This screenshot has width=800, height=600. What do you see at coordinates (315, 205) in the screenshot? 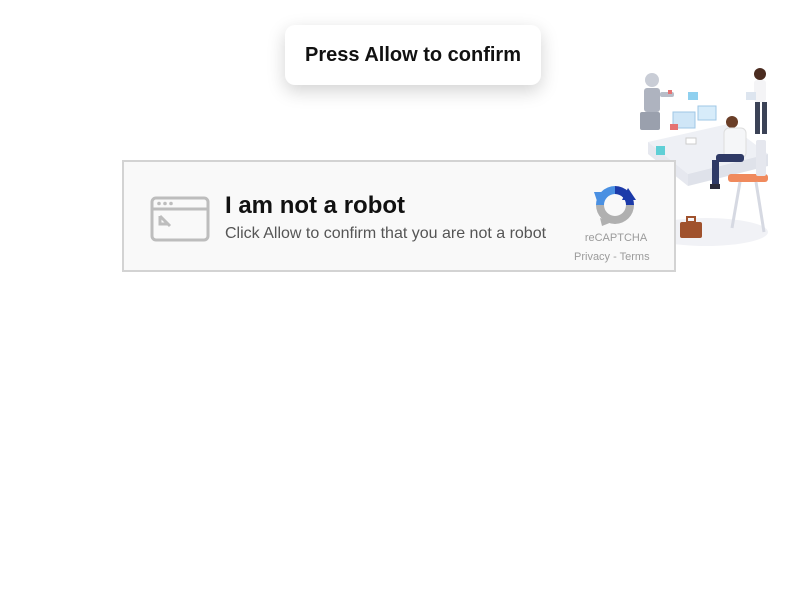
I see `captcha-title: I am not a robot` at bounding box center [315, 205].